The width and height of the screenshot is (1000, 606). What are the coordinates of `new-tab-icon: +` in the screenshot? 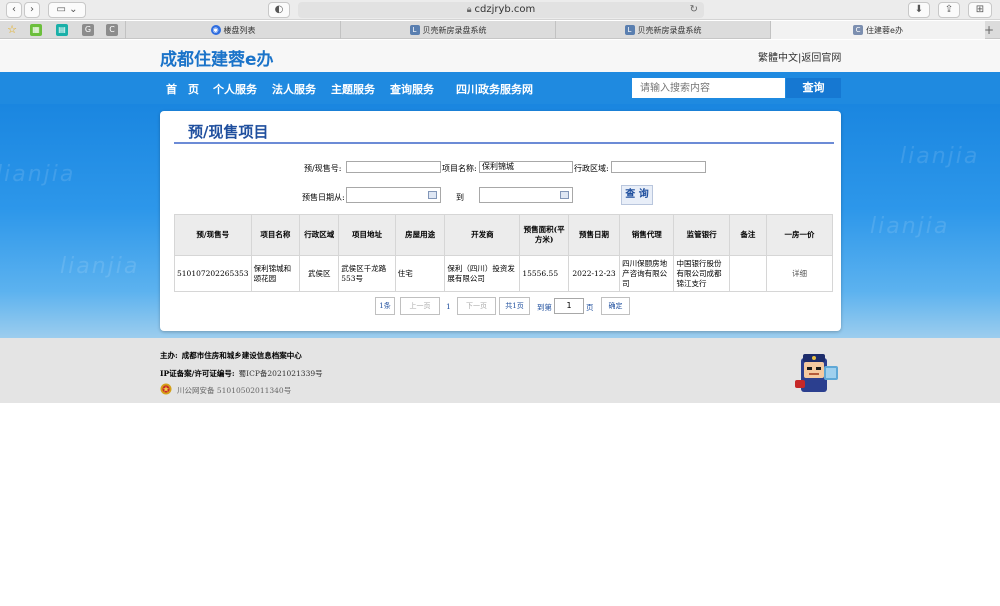 It's located at (989, 30).